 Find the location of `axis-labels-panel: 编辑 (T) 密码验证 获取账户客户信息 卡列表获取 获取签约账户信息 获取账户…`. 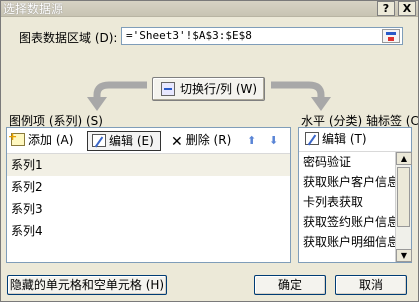

axis-labels-panel: 编辑 (T) 密码验证 获取账户客户信息 卡列表获取 获取签约账户信息 获取账户… is located at coordinates (355, 195).